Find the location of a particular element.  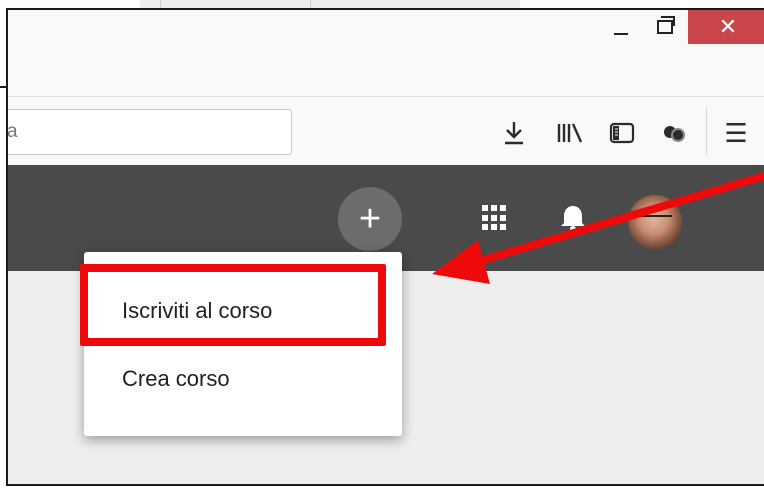

close-icon: ✕ is located at coordinates (728, 26).